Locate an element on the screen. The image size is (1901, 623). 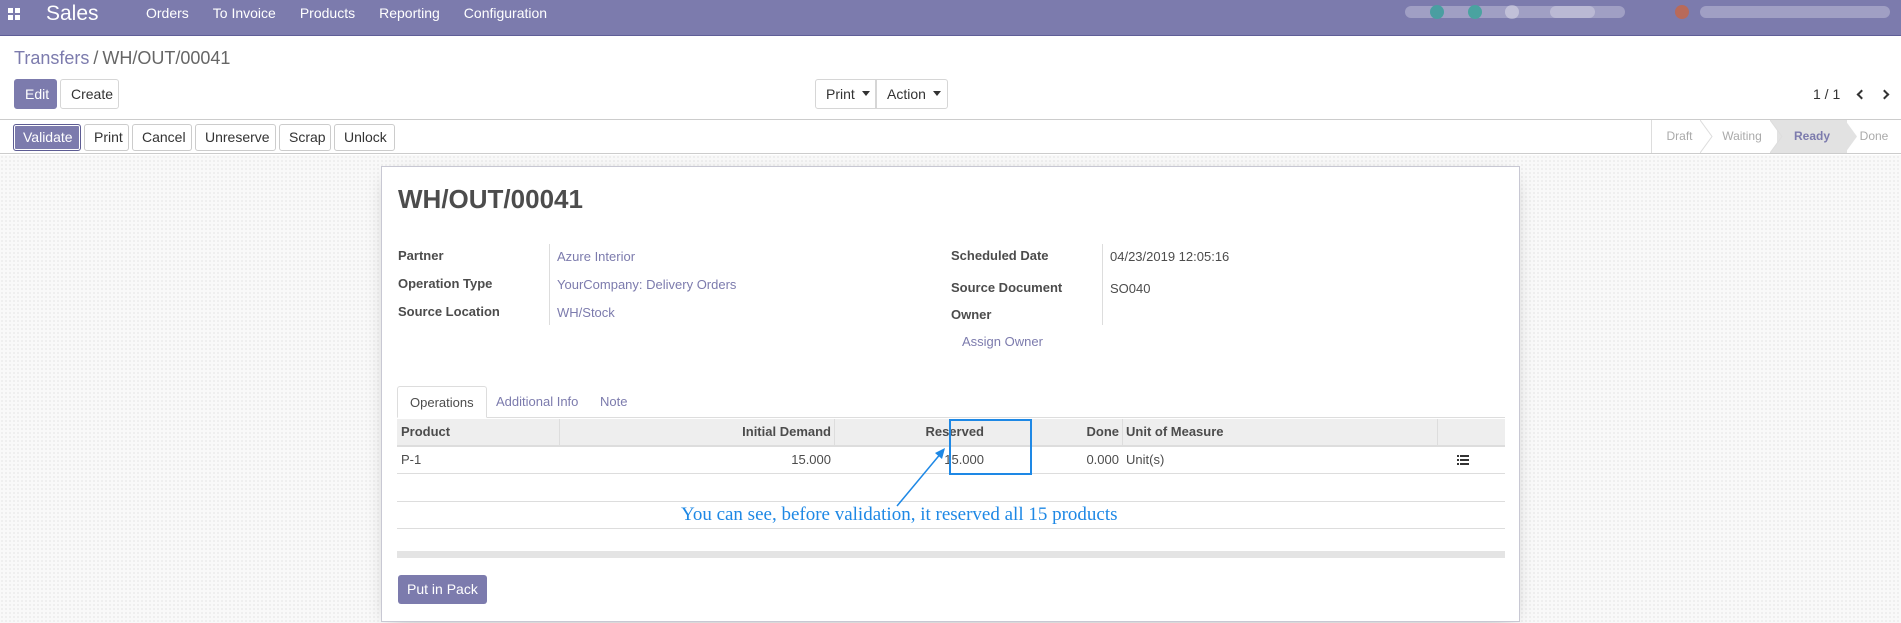
menu-orders: Orders is located at coordinates (167, 13).